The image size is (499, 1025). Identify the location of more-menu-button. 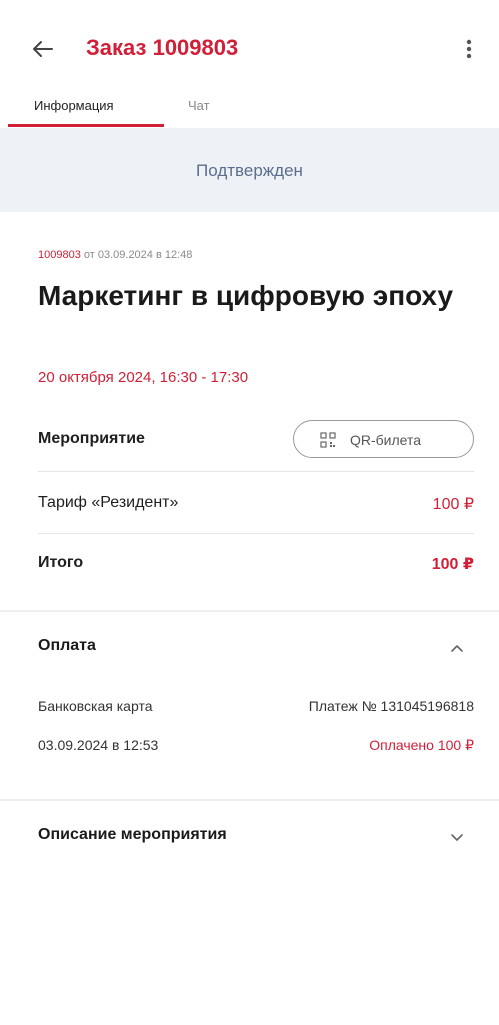
(469, 49).